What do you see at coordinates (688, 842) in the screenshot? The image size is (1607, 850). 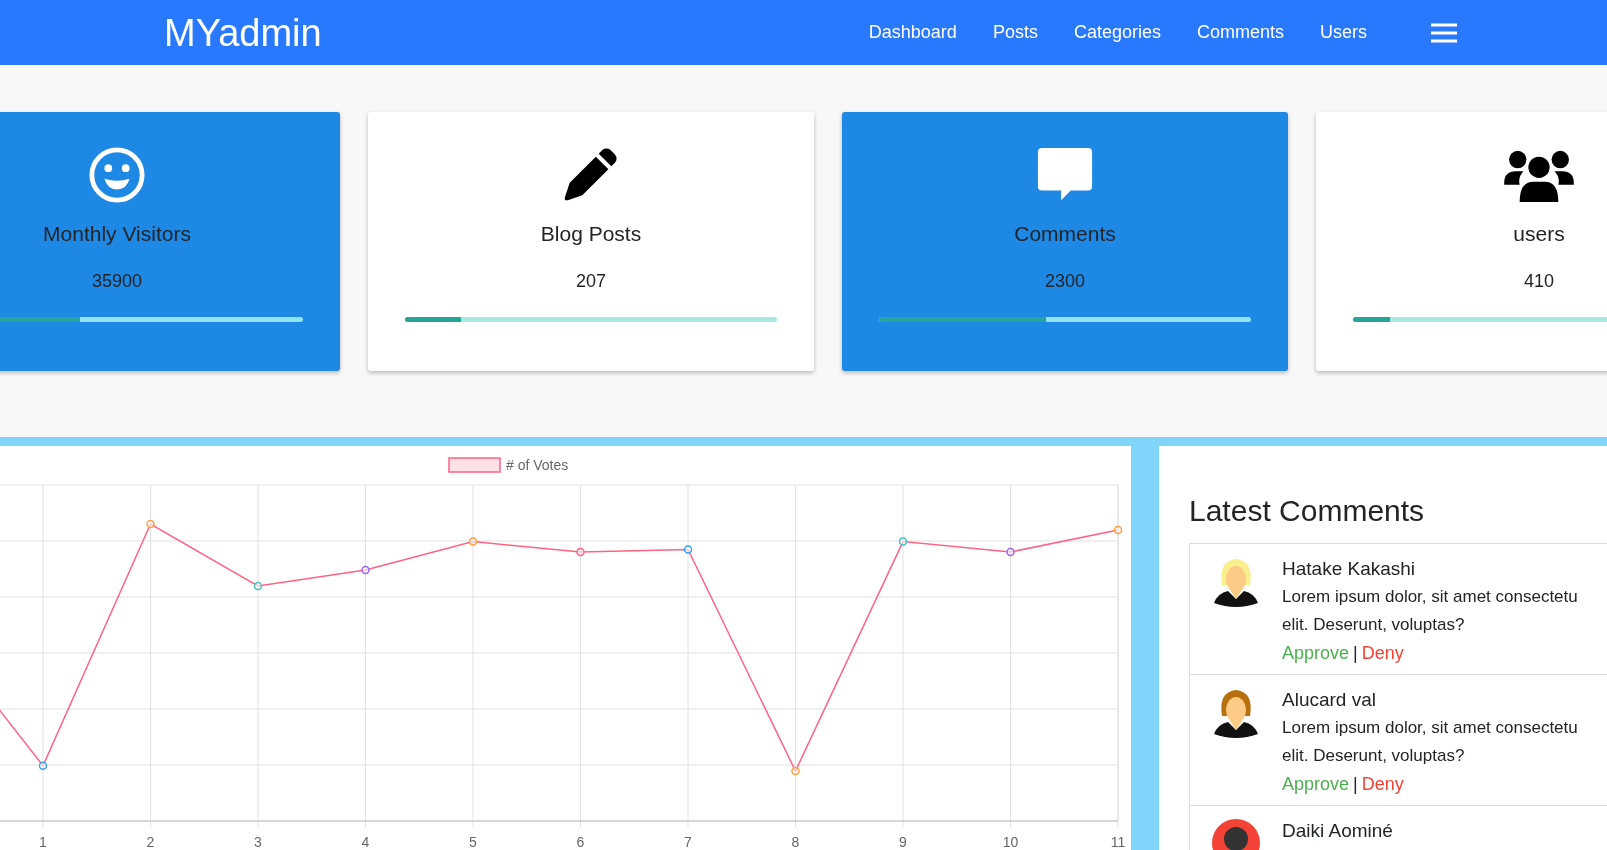 I see `x-axis-label: 7` at bounding box center [688, 842].